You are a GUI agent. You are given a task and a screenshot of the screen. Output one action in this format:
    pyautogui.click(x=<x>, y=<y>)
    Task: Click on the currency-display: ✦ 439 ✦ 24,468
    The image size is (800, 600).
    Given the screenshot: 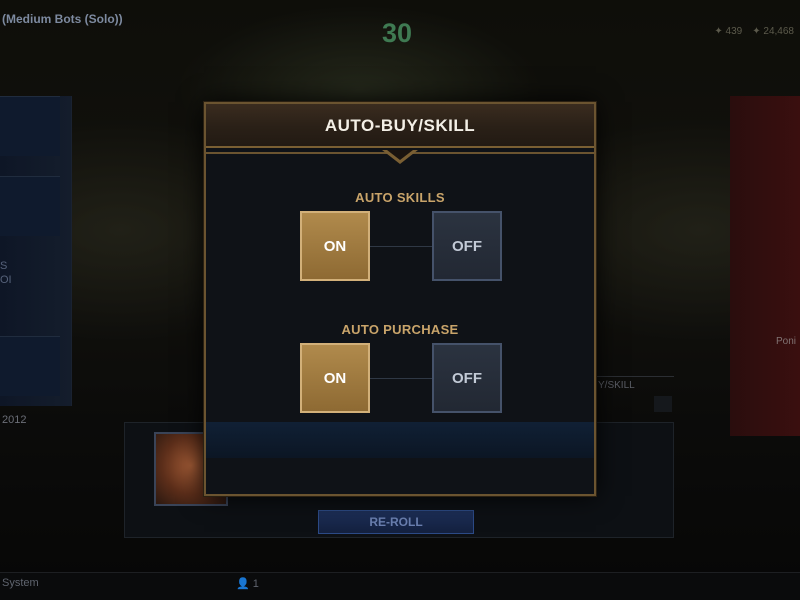 What is the action you would take?
    pyautogui.click(x=754, y=31)
    